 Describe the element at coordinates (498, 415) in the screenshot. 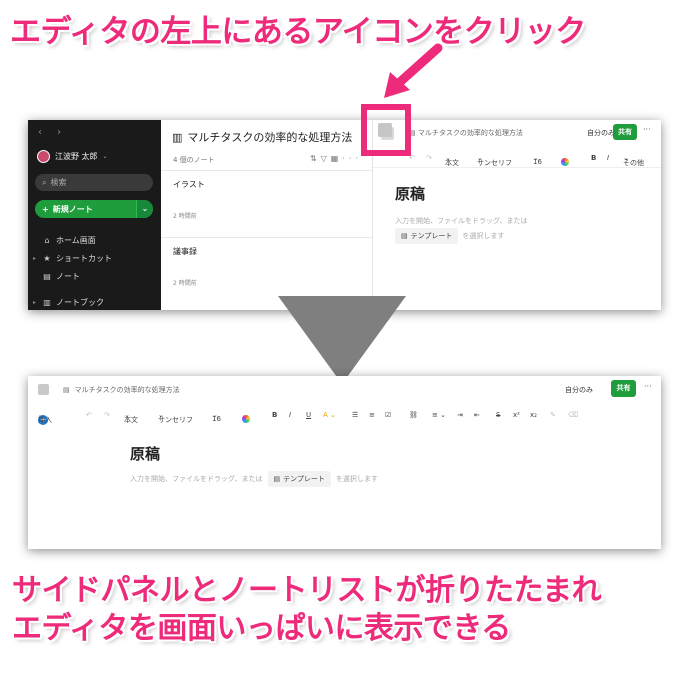

I see `strikethrough-icon: S` at that location.